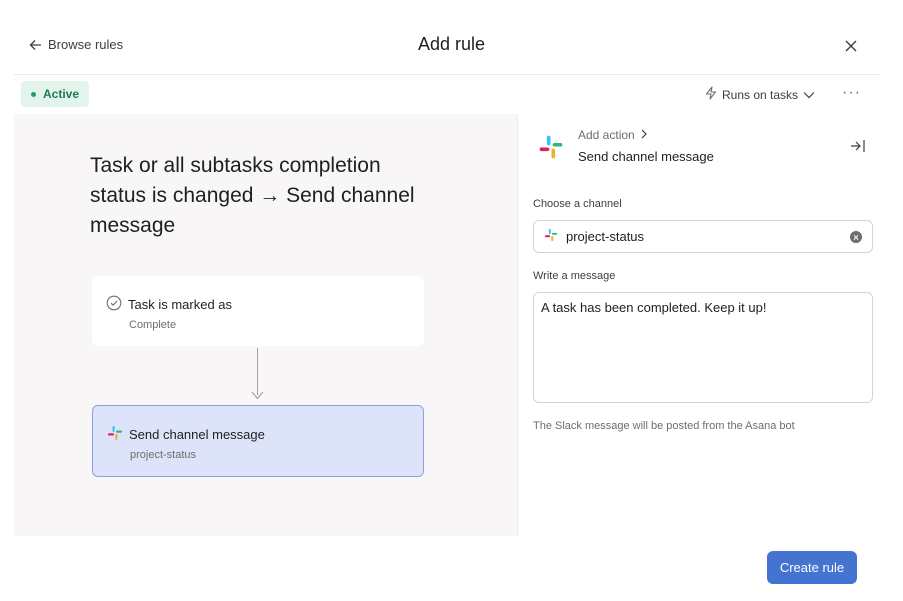 This screenshot has height=601, width=903. What do you see at coordinates (447, 94) in the screenshot?
I see `rule-toolbar: Active Runs on tasks ···` at bounding box center [447, 94].